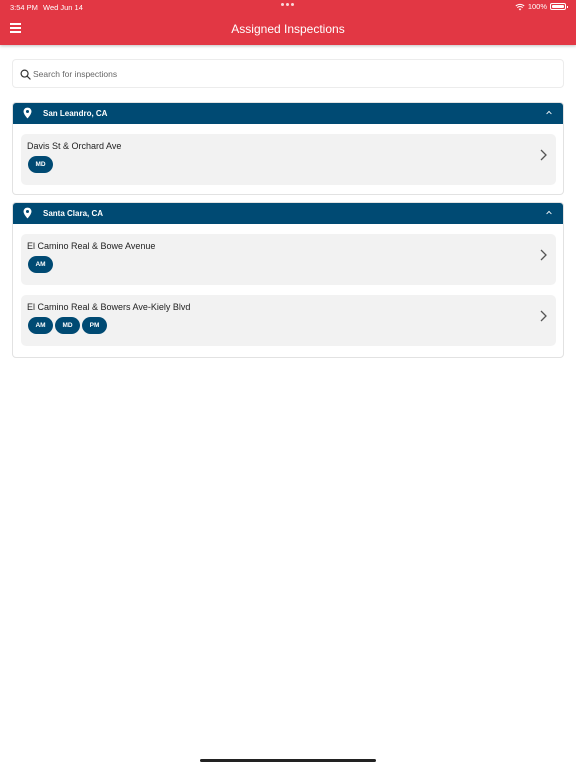  I want to click on period-badges: MD, so click(40, 164).